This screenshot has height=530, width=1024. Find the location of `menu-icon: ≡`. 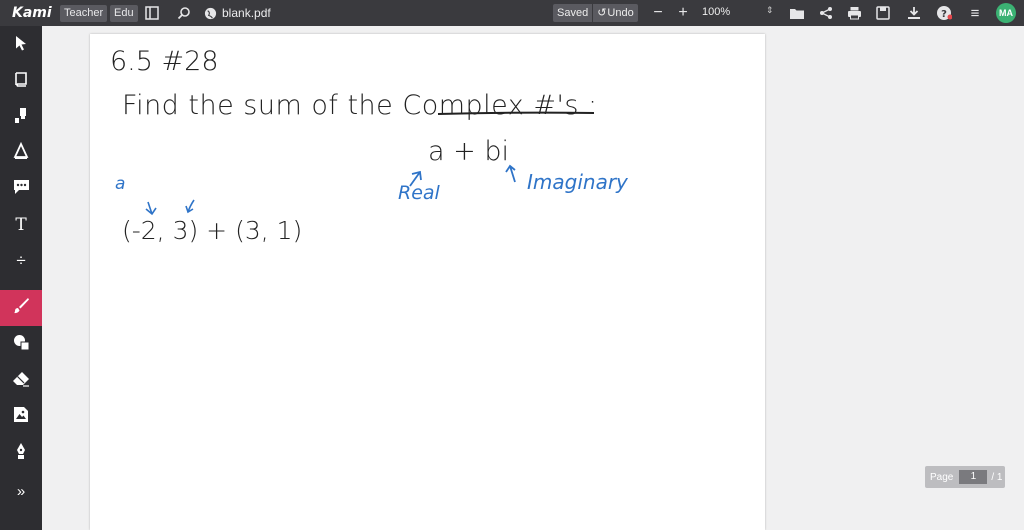

menu-icon: ≡ is located at coordinates (975, 13).